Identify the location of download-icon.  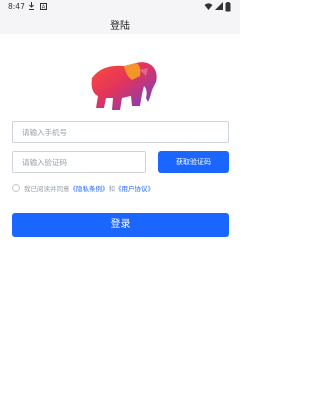
(31, 6).